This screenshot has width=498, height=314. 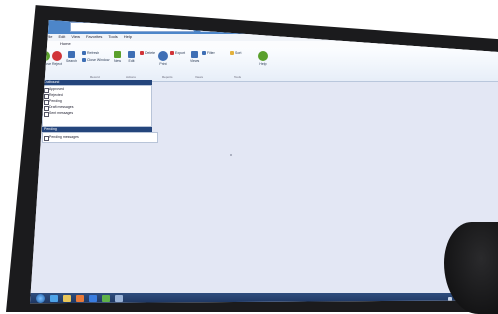 What do you see at coordinates (131, 54) in the screenshot?
I see `edit-icon` at bounding box center [131, 54].